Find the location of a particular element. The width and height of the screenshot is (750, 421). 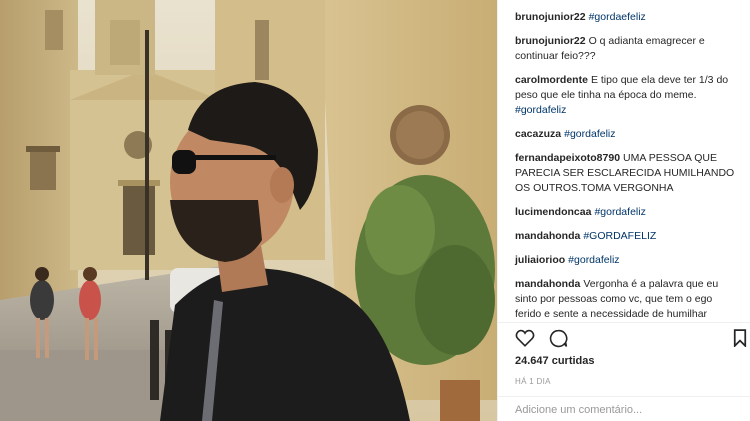

comment-username: cacazuza is located at coordinates (538, 134).